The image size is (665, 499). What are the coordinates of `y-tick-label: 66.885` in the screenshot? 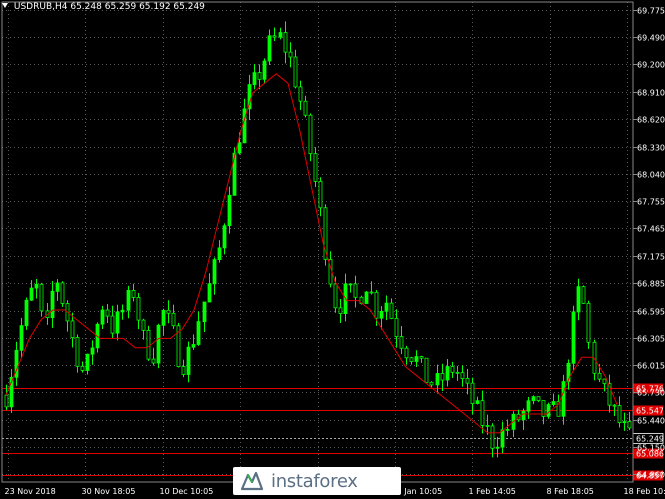 It's located at (651, 284).